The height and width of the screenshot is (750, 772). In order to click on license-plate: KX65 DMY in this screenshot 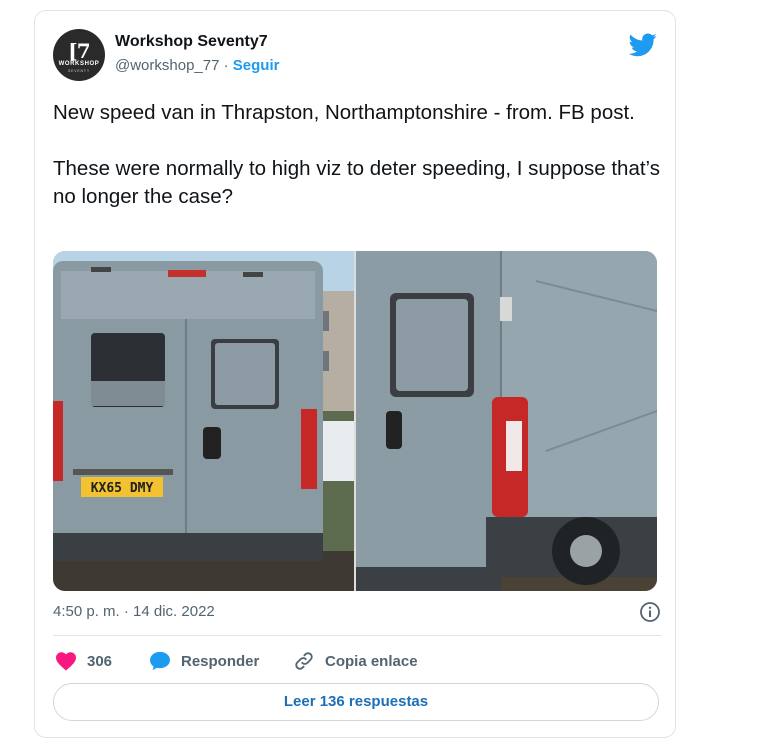, I will do `click(122, 488)`.